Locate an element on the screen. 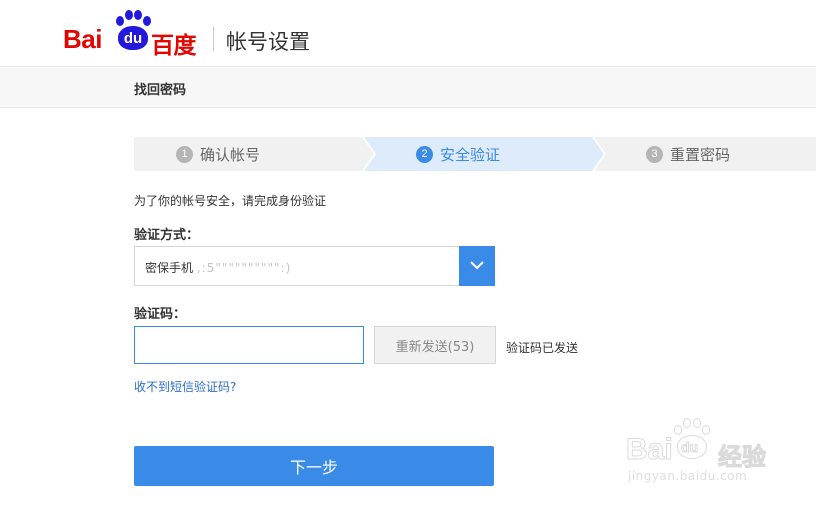  section-title: 找回密码 is located at coordinates (160, 90).